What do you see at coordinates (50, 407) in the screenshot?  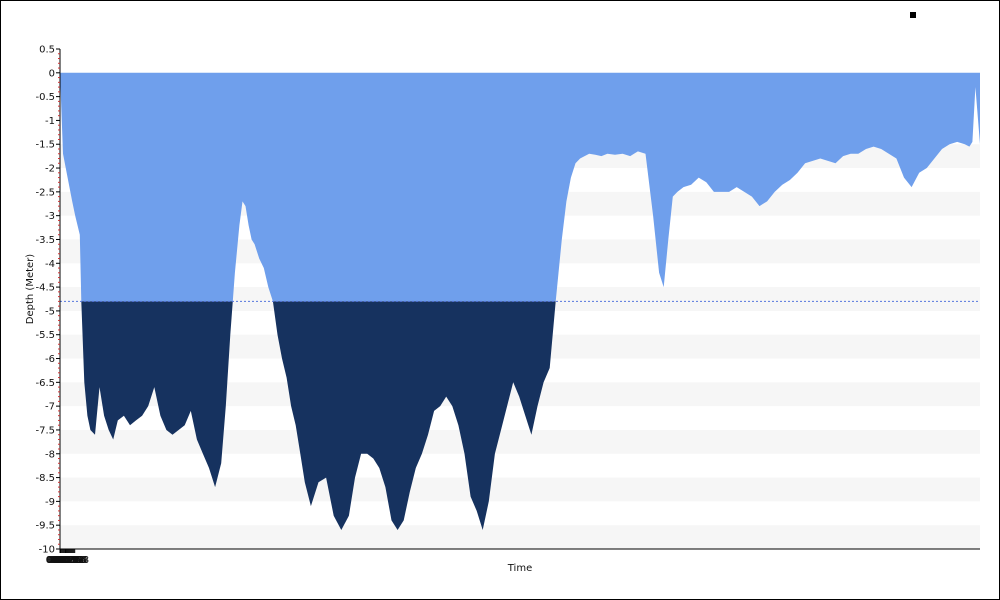 I see `y-tick-label: -7` at bounding box center [50, 407].